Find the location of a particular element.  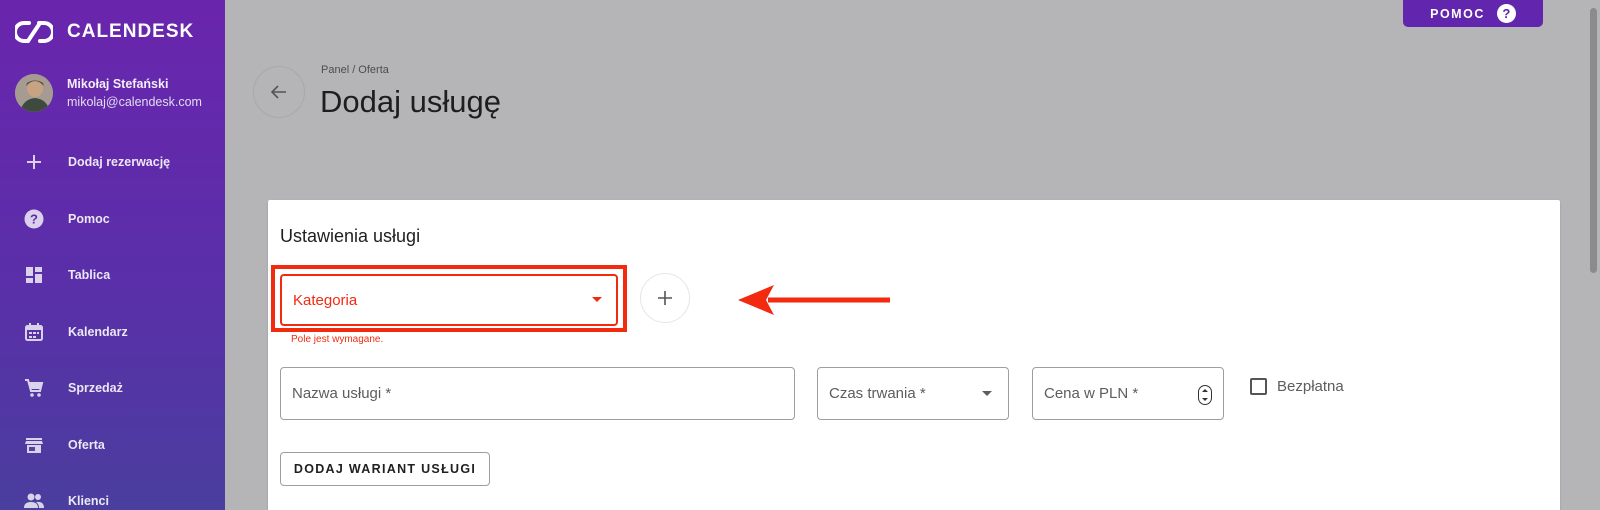

sidebar-item-sales: Sprzedaż is located at coordinates (112, 388).